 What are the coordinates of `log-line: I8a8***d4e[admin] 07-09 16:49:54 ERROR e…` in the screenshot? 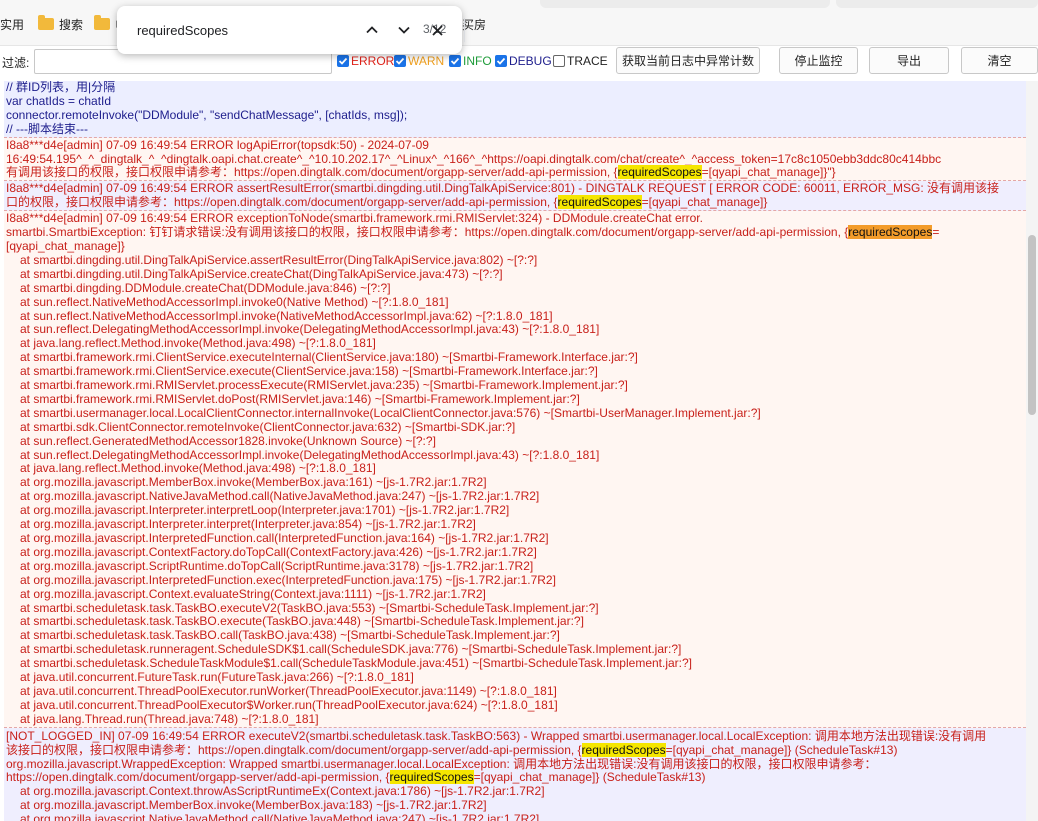 It's located at (354, 218).